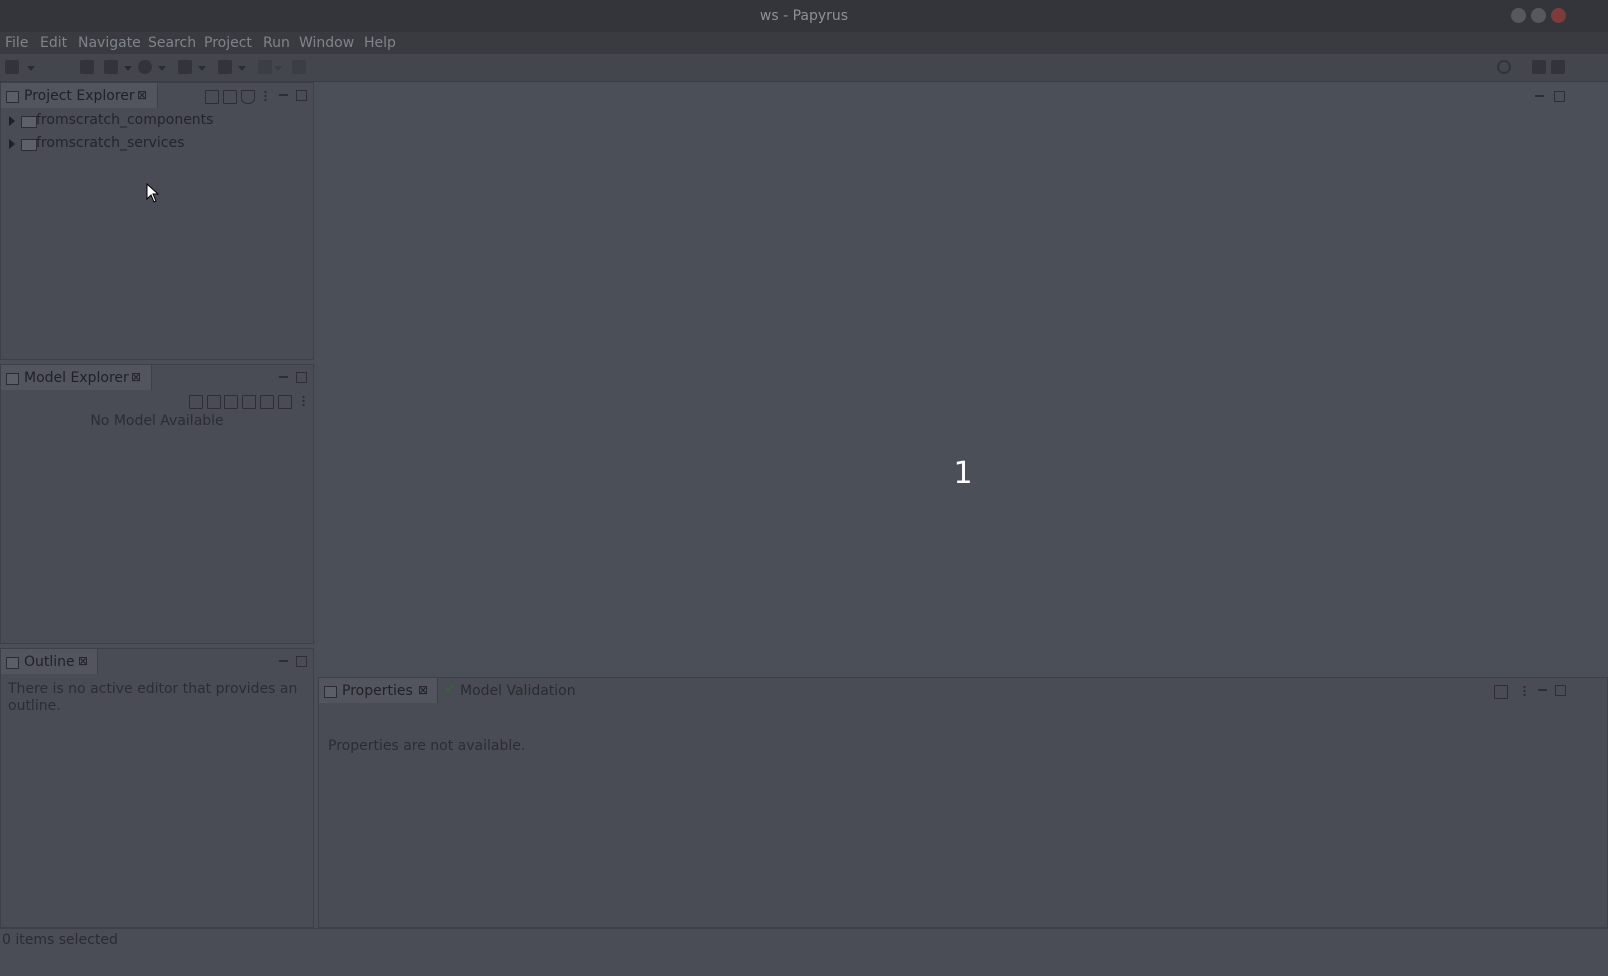 The height and width of the screenshot is (976, 1608). Describe the element at coordinates (450, 689) in the screenshot. I see `validation-check-icon: ✓` at that location.